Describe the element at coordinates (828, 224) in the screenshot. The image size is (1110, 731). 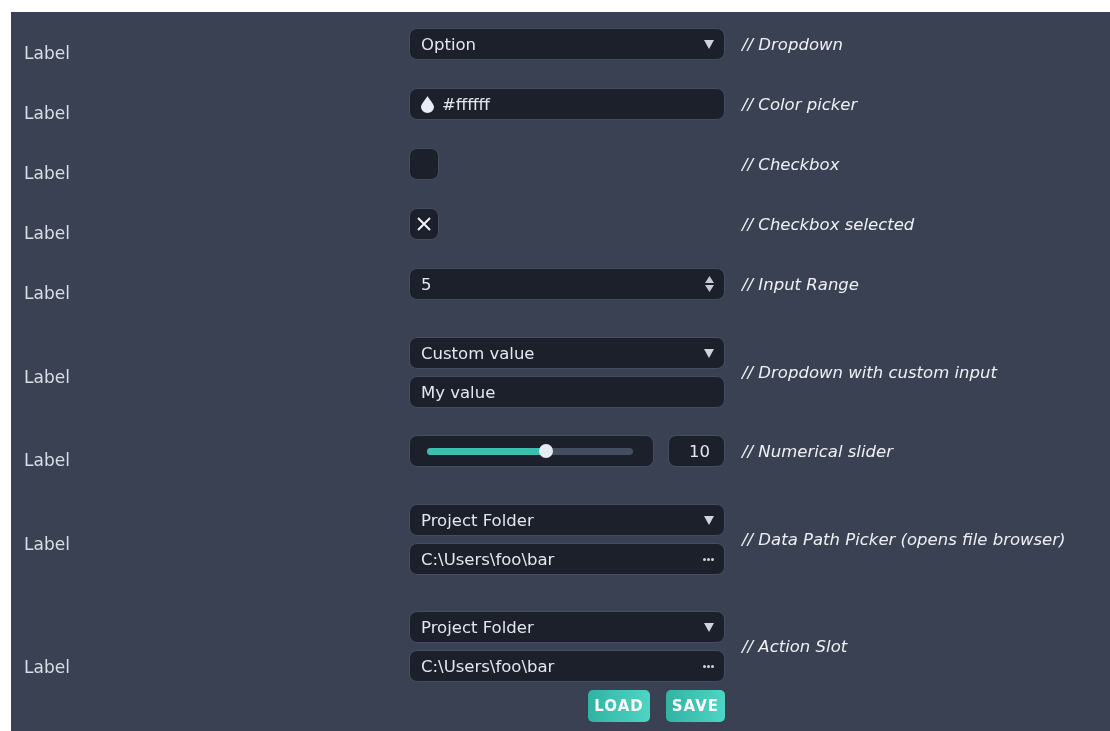
I see `comment-text: // Checkbox selected` at that location.